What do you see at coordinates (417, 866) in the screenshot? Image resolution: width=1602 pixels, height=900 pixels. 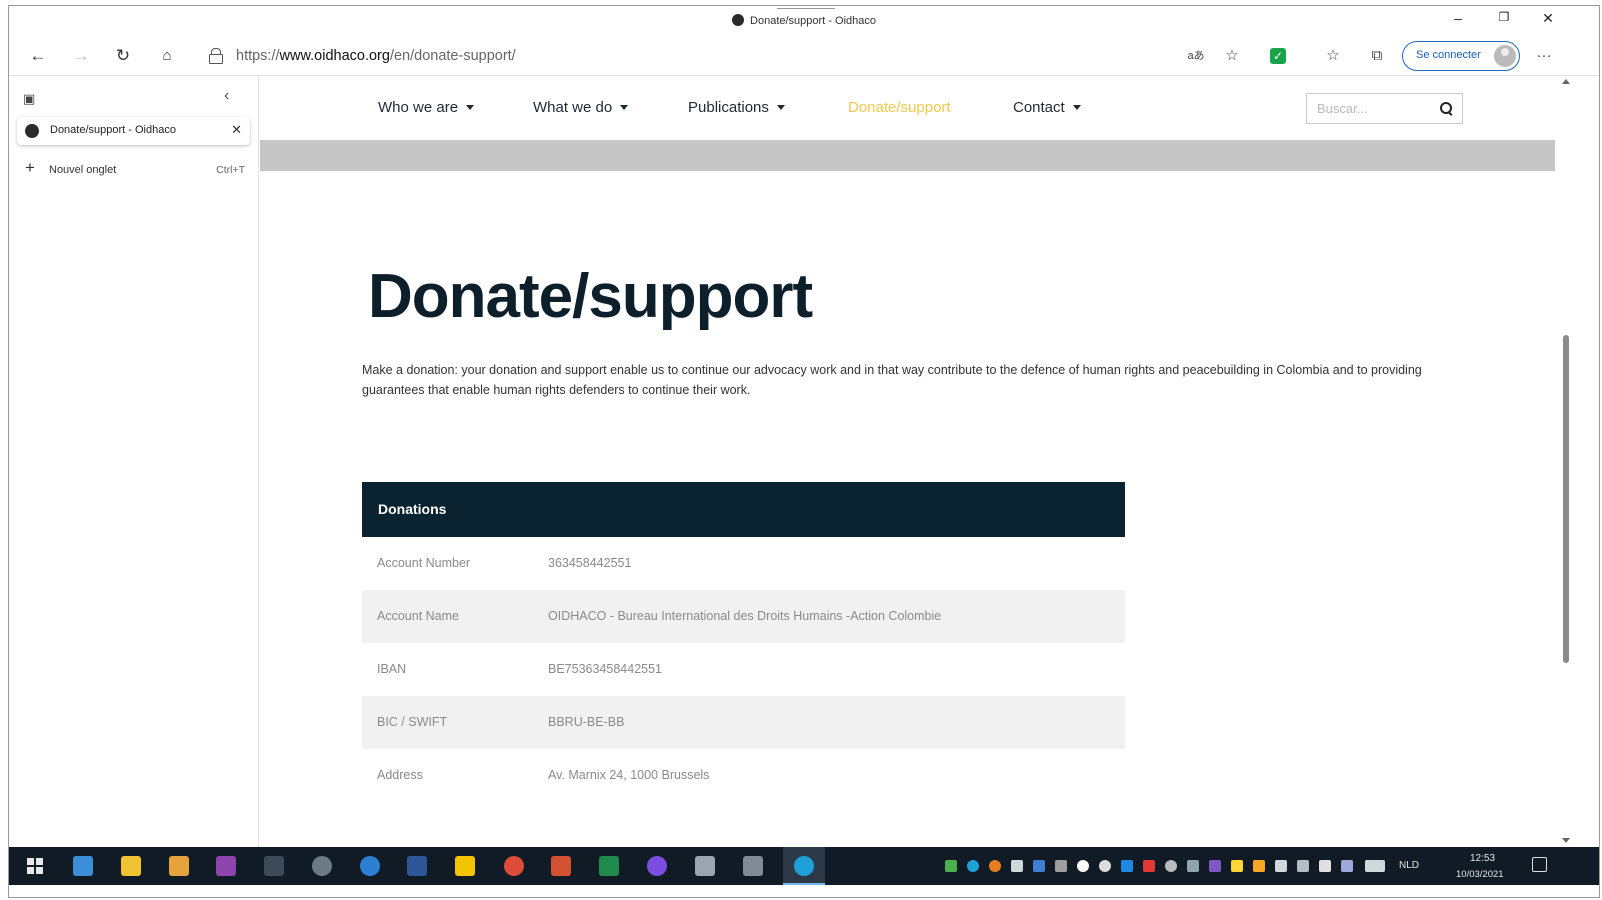 I see `word-icon` at bounding box center [417, 866].